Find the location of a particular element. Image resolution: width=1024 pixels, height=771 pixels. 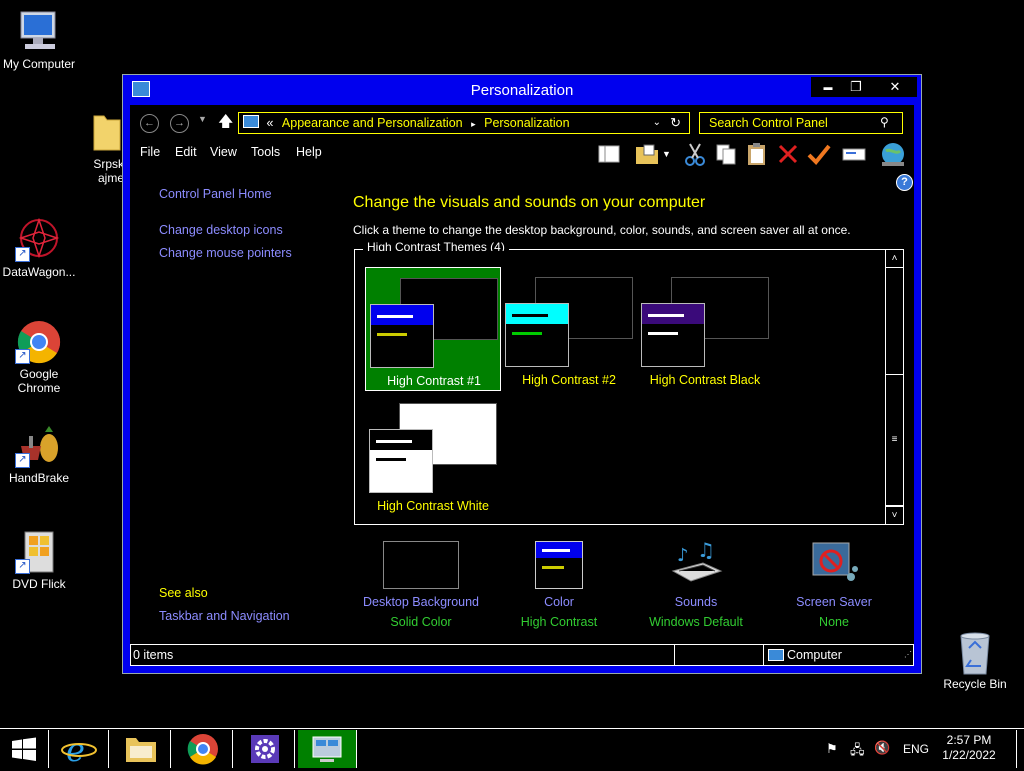

search-input: Search Control Panel is located at coordinates (801, 123).